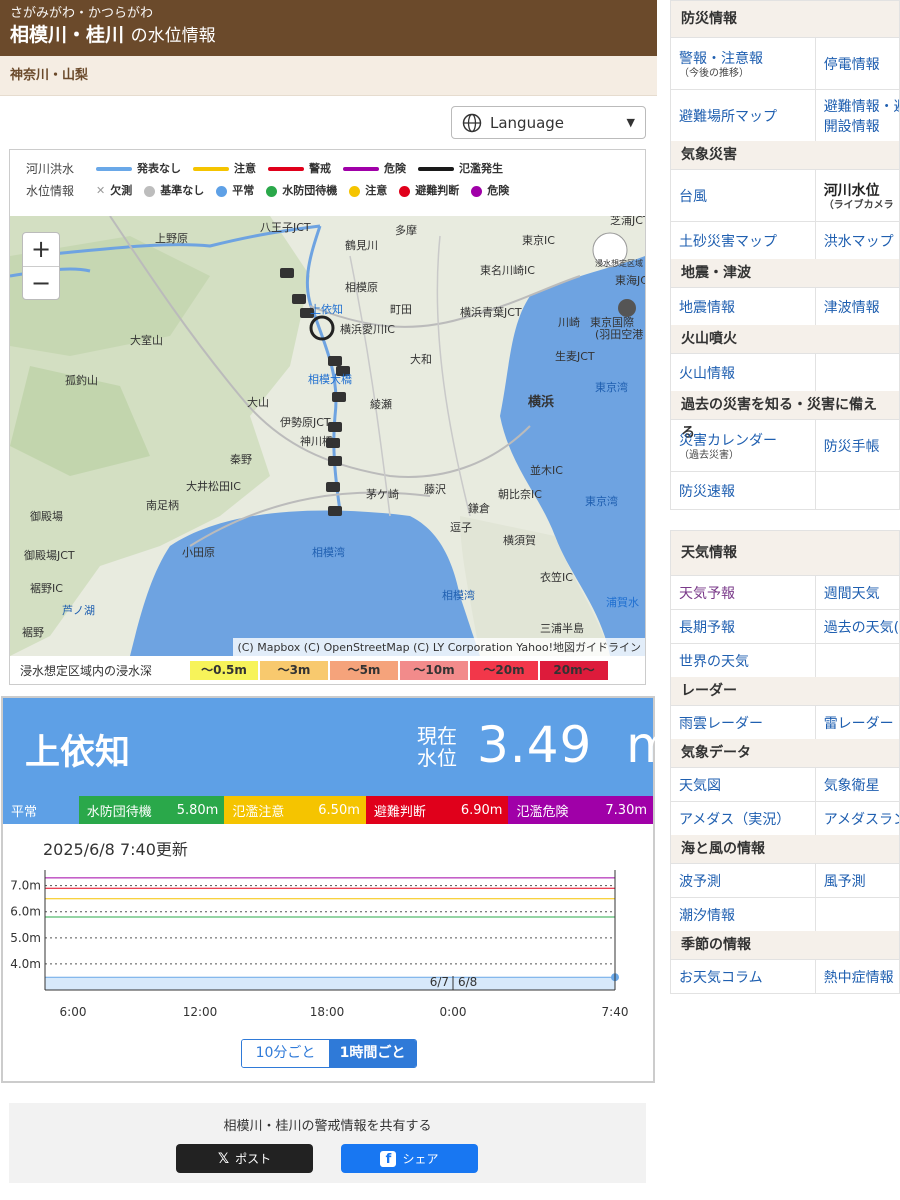  What do you see at coordinates (498, 190) in the screenshot?
I see `legend-item-label: 危険` at bounding box center [498, 190].